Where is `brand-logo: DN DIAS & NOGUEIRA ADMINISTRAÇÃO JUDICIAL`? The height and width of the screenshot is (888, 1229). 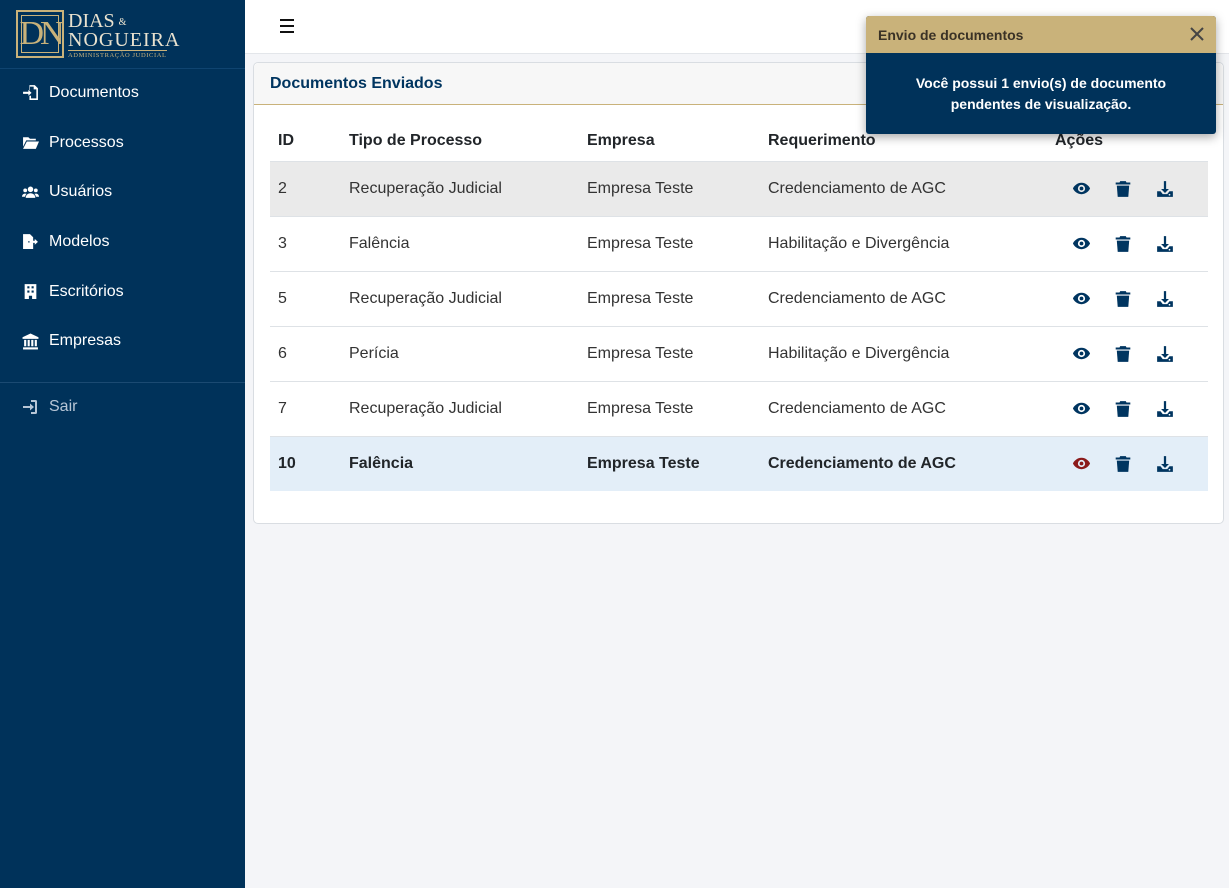 brand-logo: DN DIAS & NOGUEIRA ADMINISTRAÇÃO JUDICIAL is located at coordinates (97, 35).